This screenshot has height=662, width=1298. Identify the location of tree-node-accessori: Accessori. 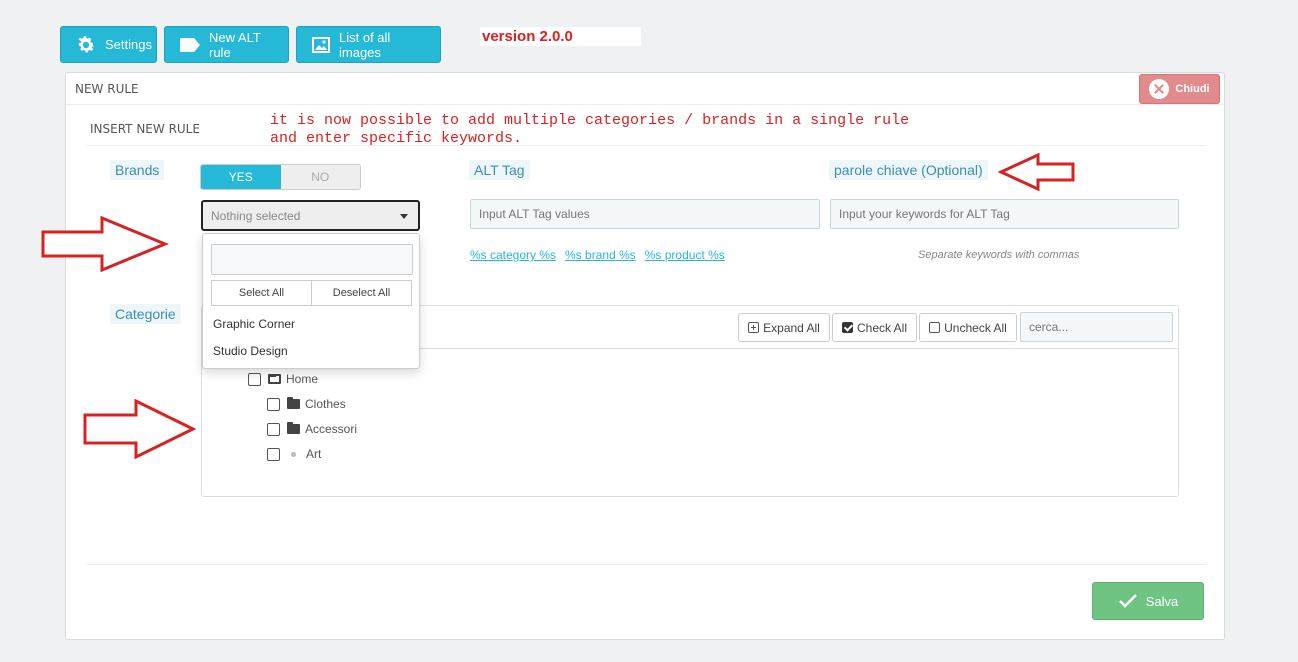
(312, 429).